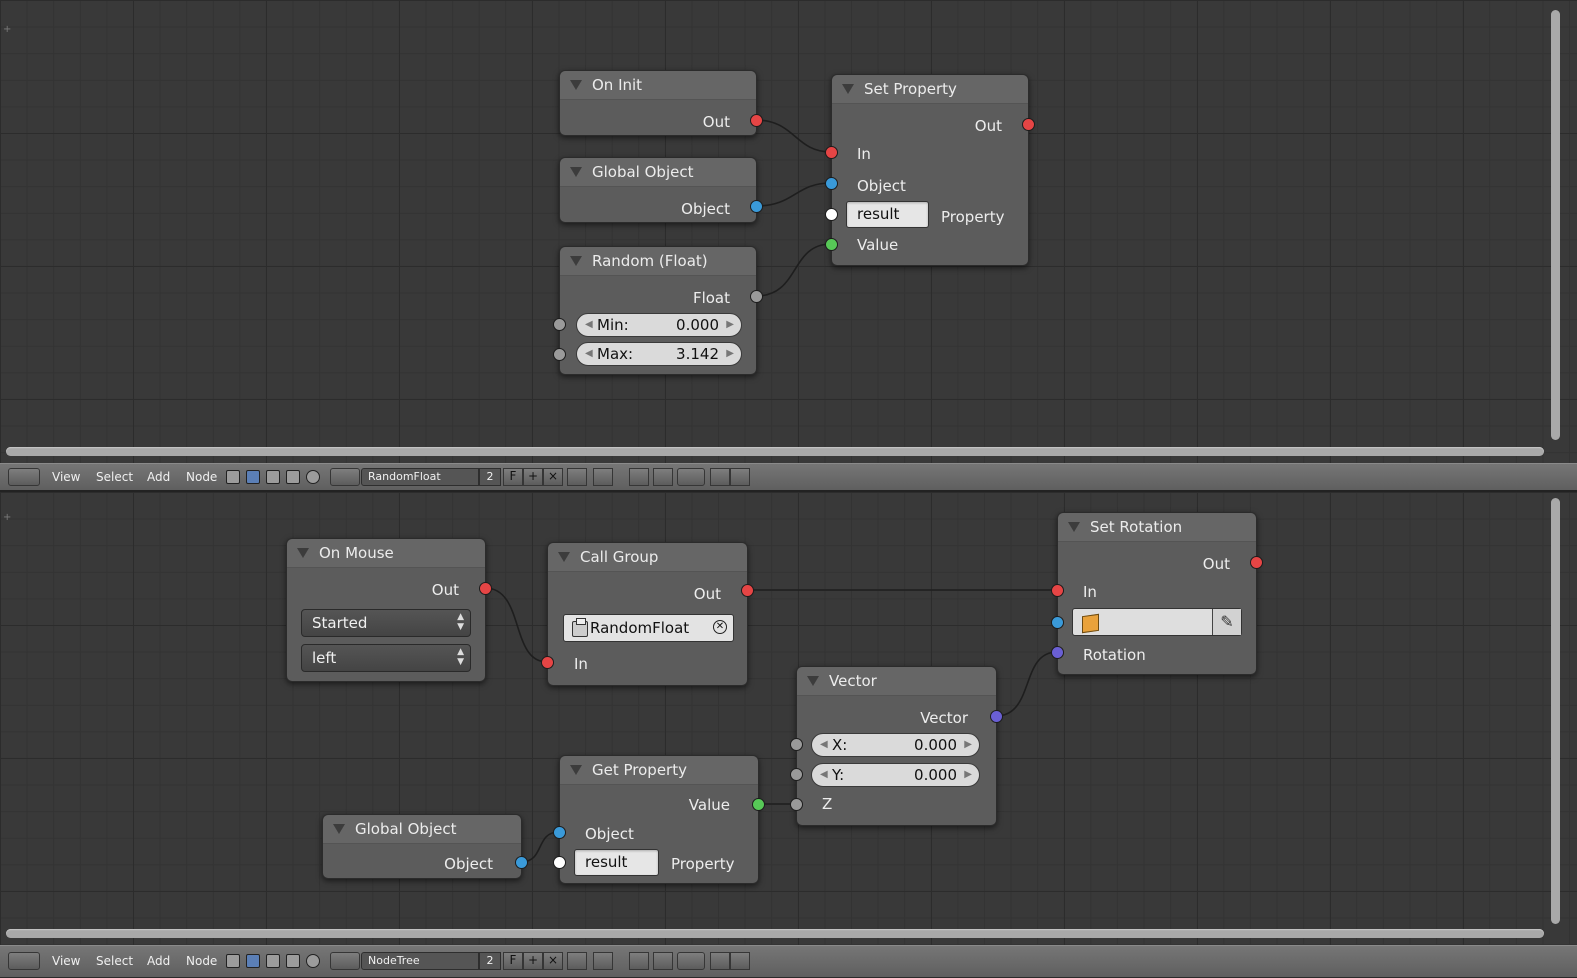 The height and width of the screenshot is (978, 1577). What do you see at coordinates (553, 961) in the screenshot?
I see `unlink-close-icon: ×` at bounding box center [553, 961].